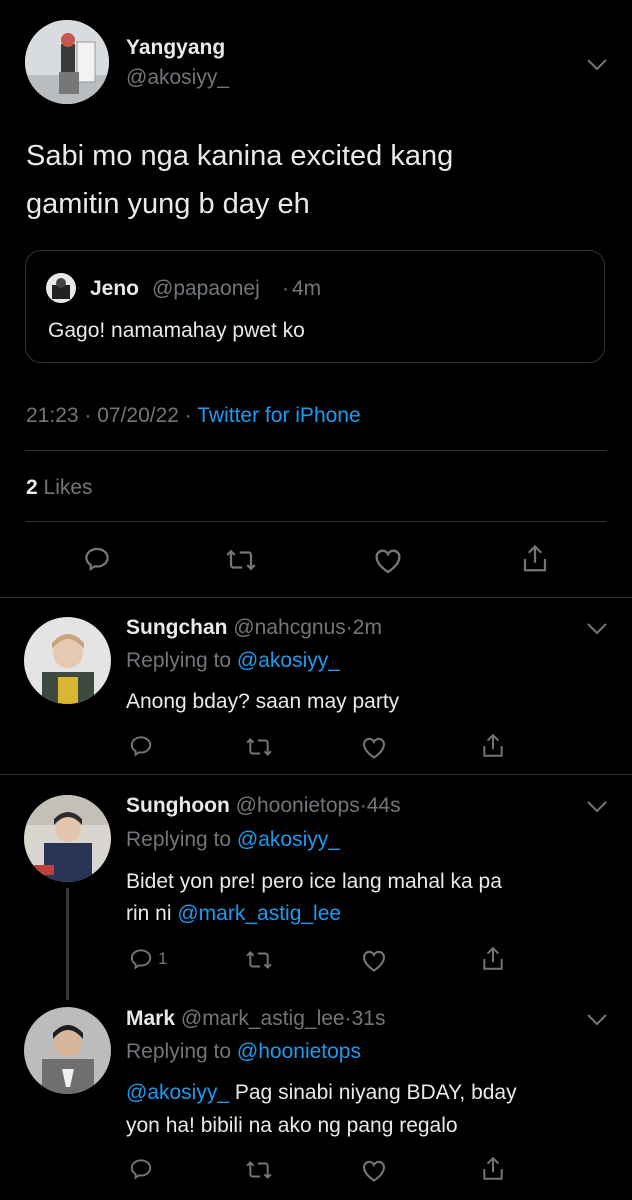 The width and height of the screenshot is (632, 1200). I want to click on main-handle: @akosiyy_, so click(177, 78).